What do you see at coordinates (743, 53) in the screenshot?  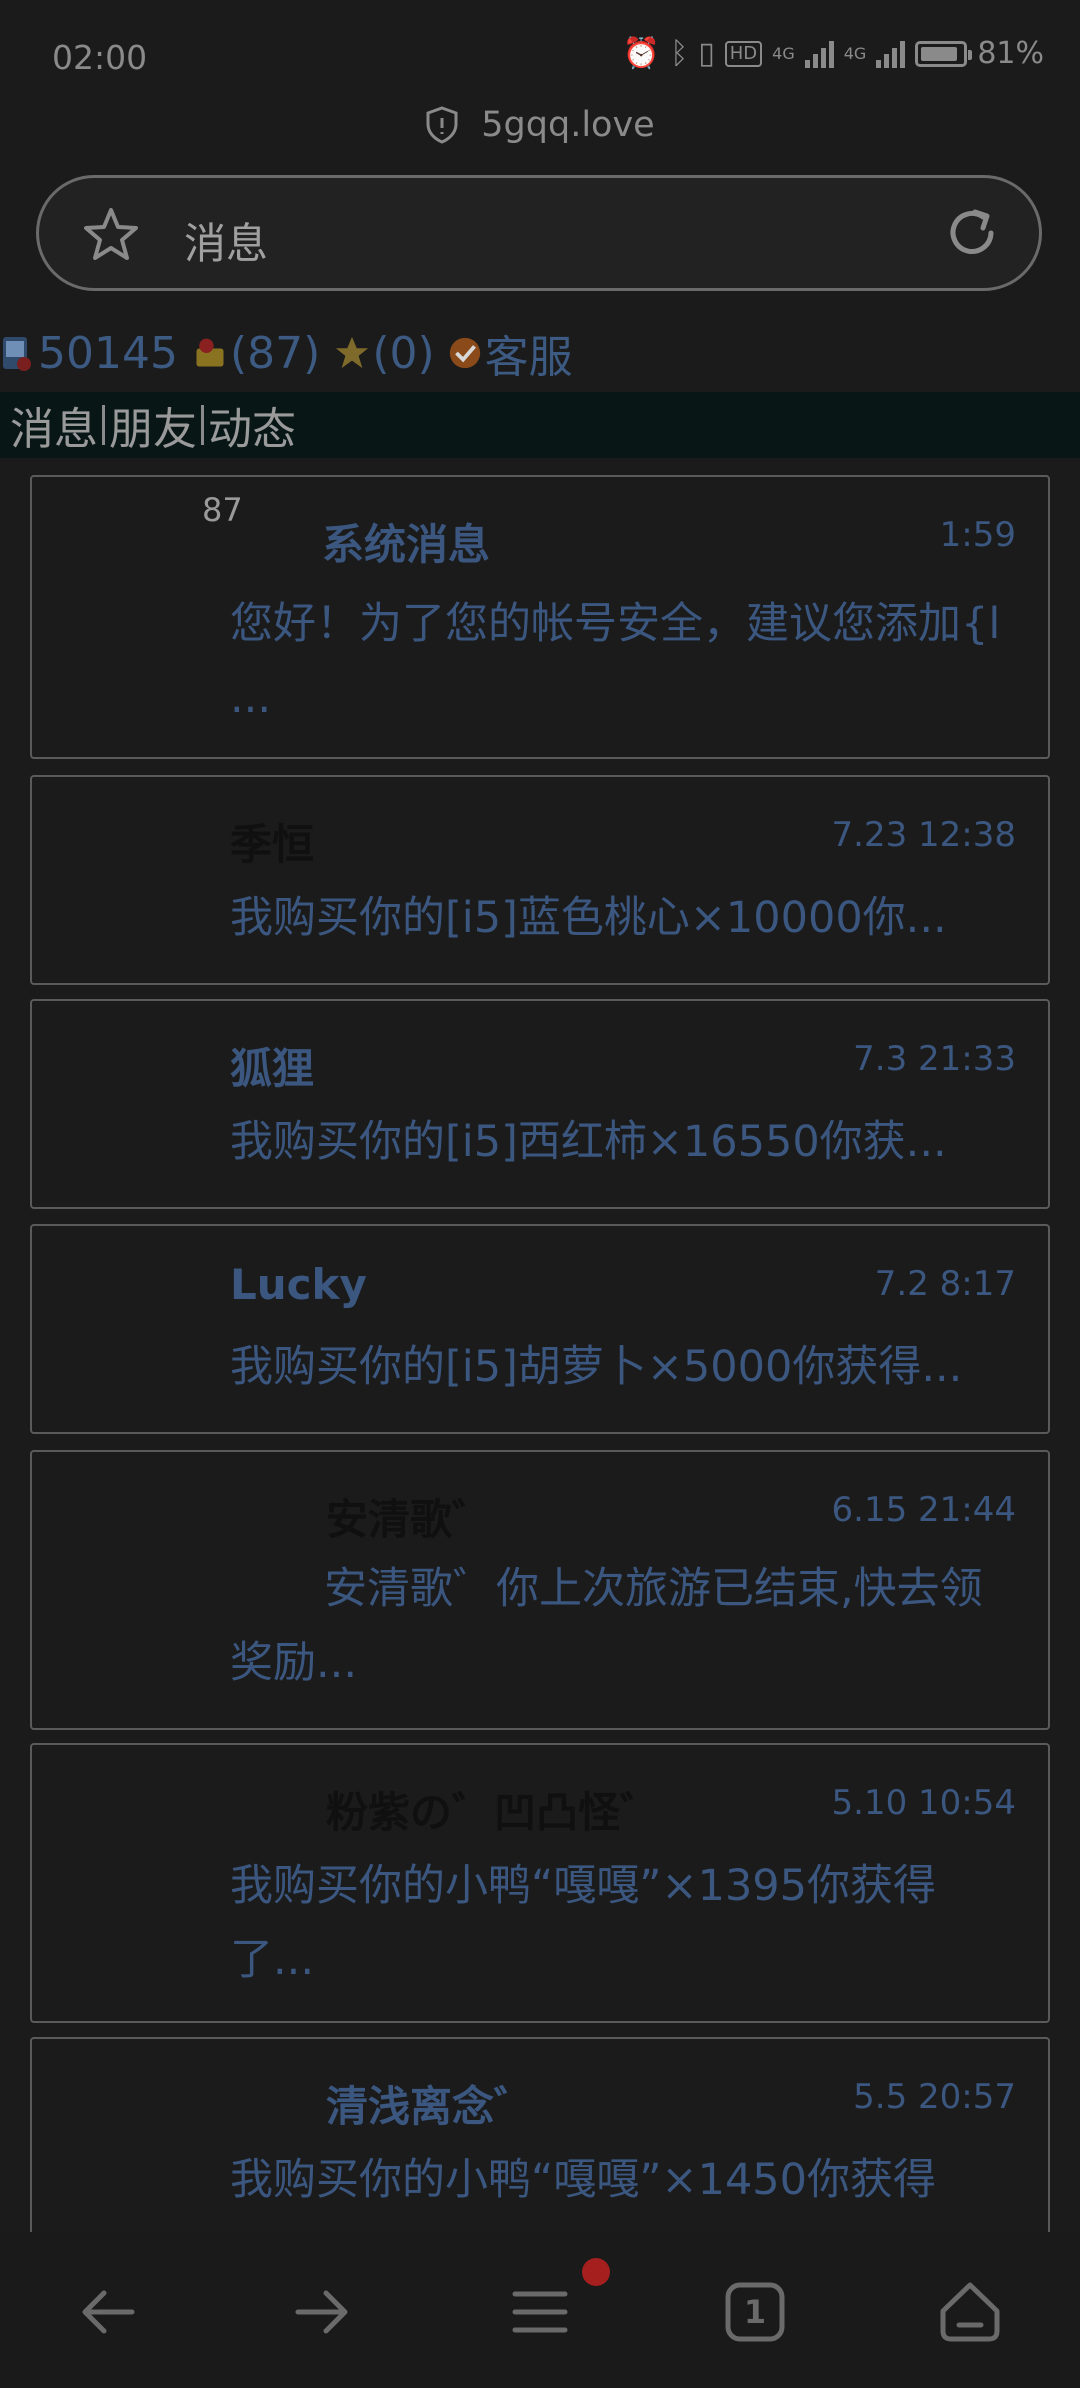 I see `hd-icon: HD` at bounding box center [743, 53].